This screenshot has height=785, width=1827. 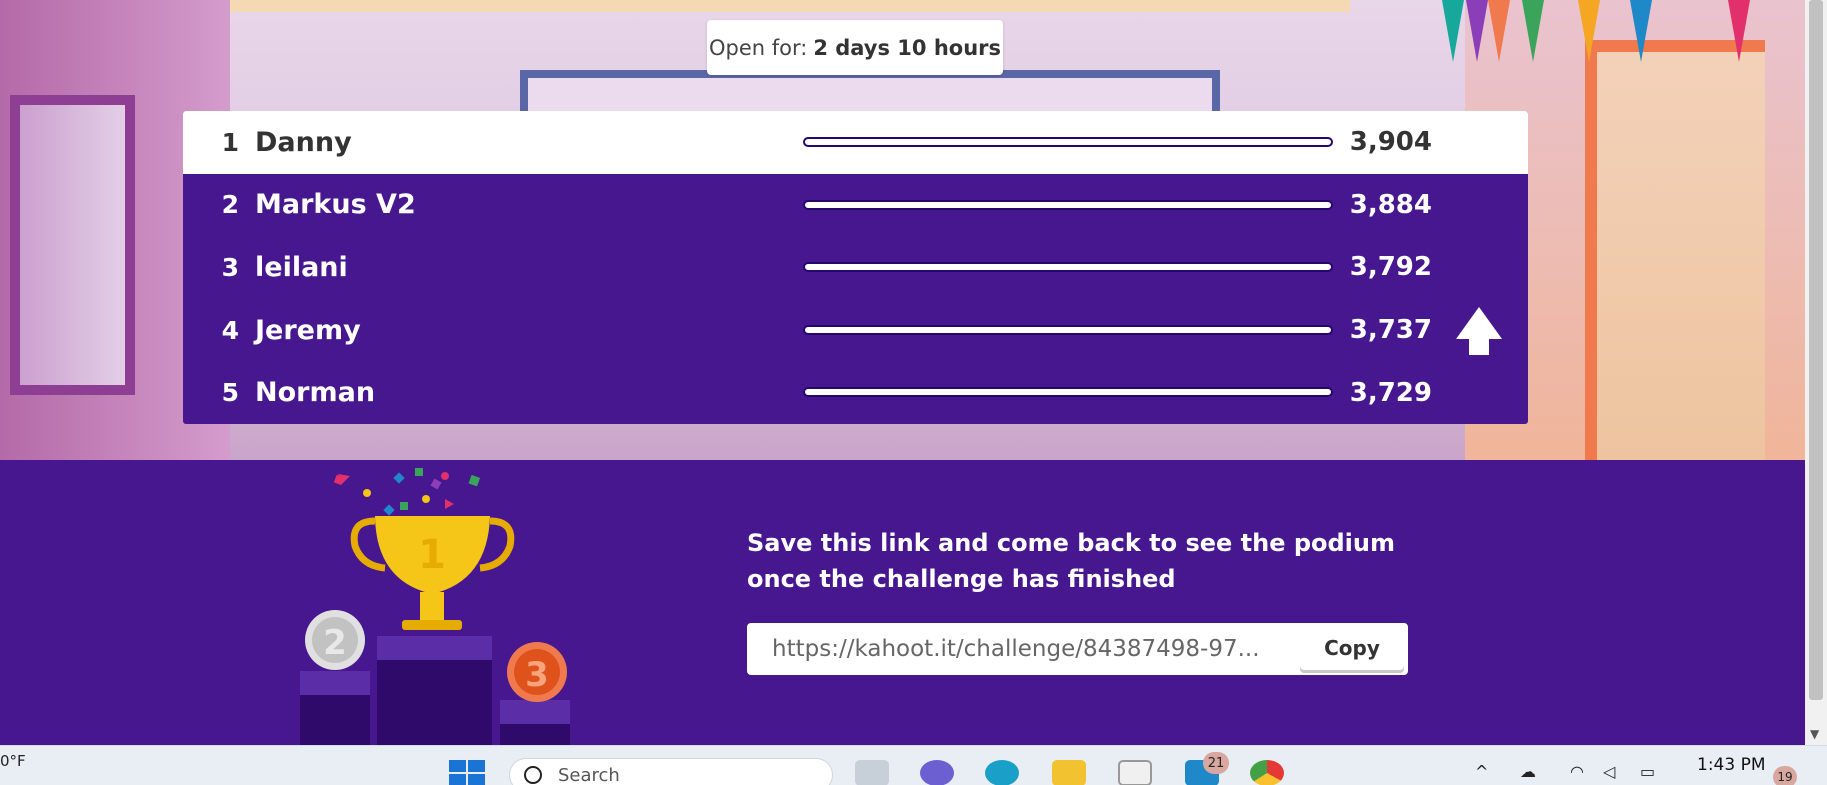 What do you see at coordinates (1785, 775) in the screenshot?
I see `notification-badge: 19` at bounding box center [1785, 775].